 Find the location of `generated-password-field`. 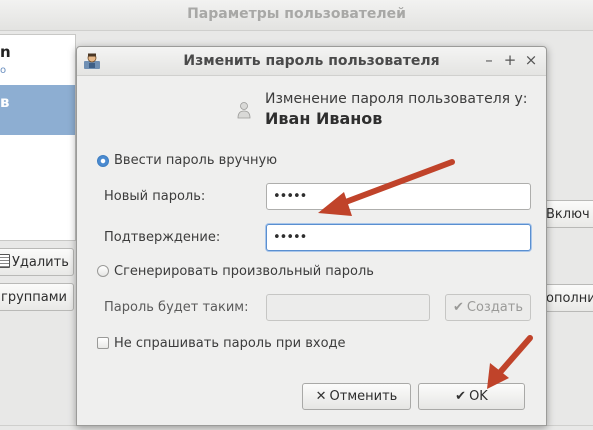

generated-password-field is located at coordinates (348, 307).